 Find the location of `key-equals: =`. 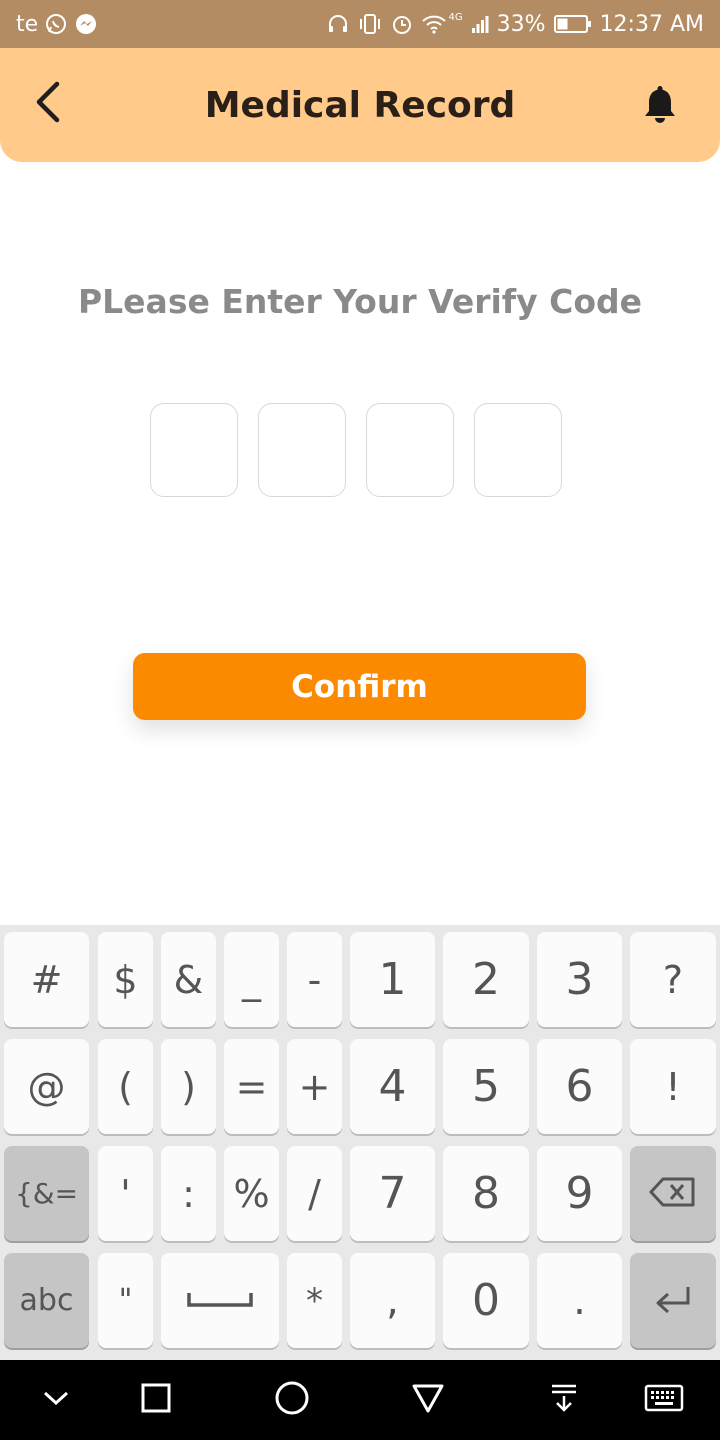

key-equals: = is located at coordinates (251, 1086).